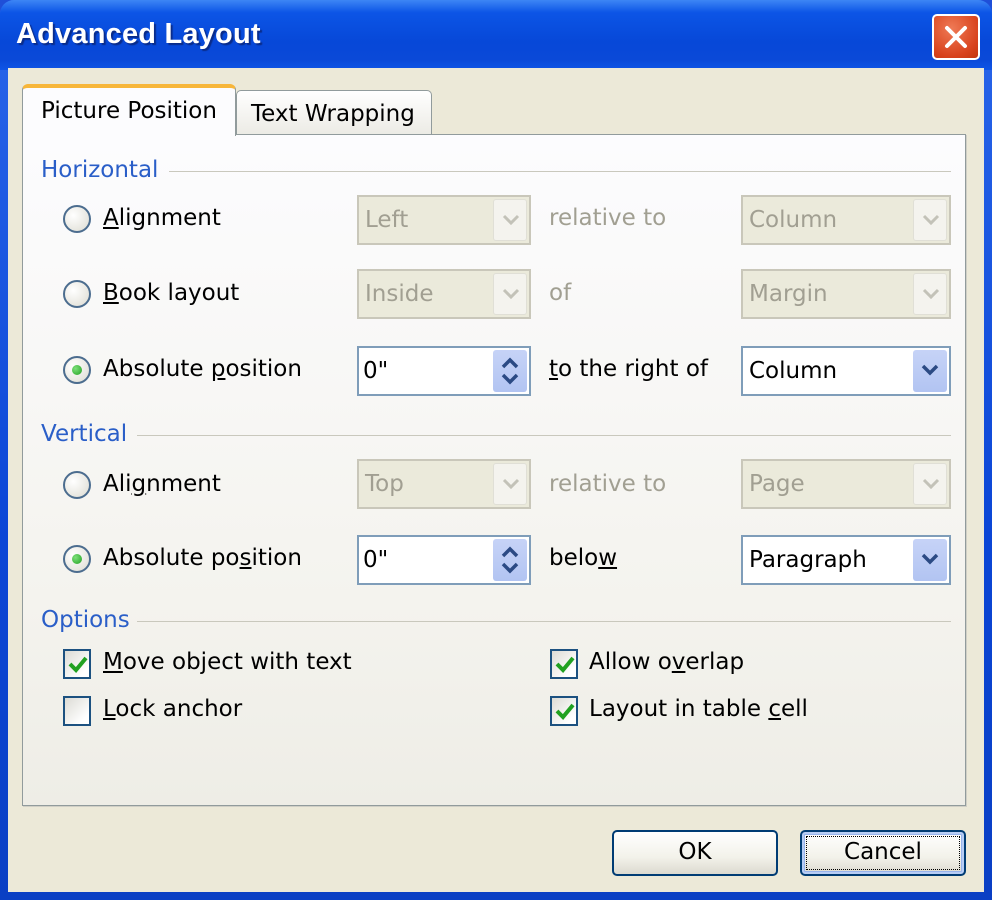 Image resolution: width=992 pixels, height=900 pixels. Describe the element at coordinates (574, 558) in the screenshot. I see `label-pre: belo` at that location.